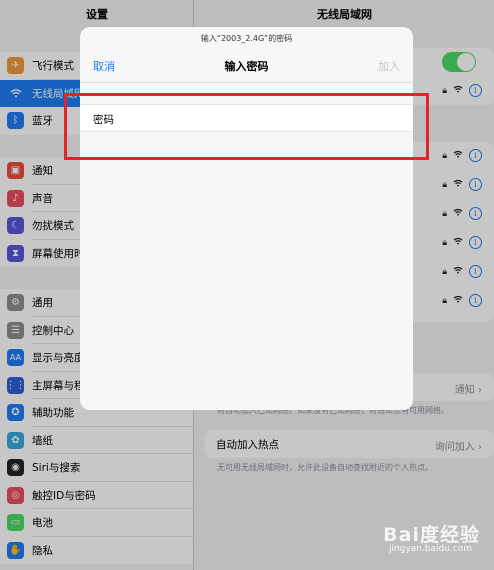 This screenshot has width=494, height=570. What do you see at coordinates (246, 38) in the screenshot?
I see `dialog-subtitle: 输入“2003_2.4G”的密码` at bounding box center [246, 38].